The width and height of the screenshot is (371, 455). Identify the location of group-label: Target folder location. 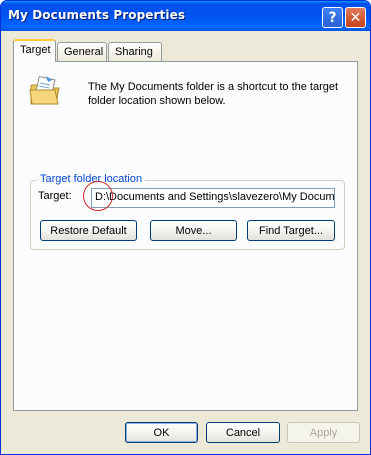
(91, 179).